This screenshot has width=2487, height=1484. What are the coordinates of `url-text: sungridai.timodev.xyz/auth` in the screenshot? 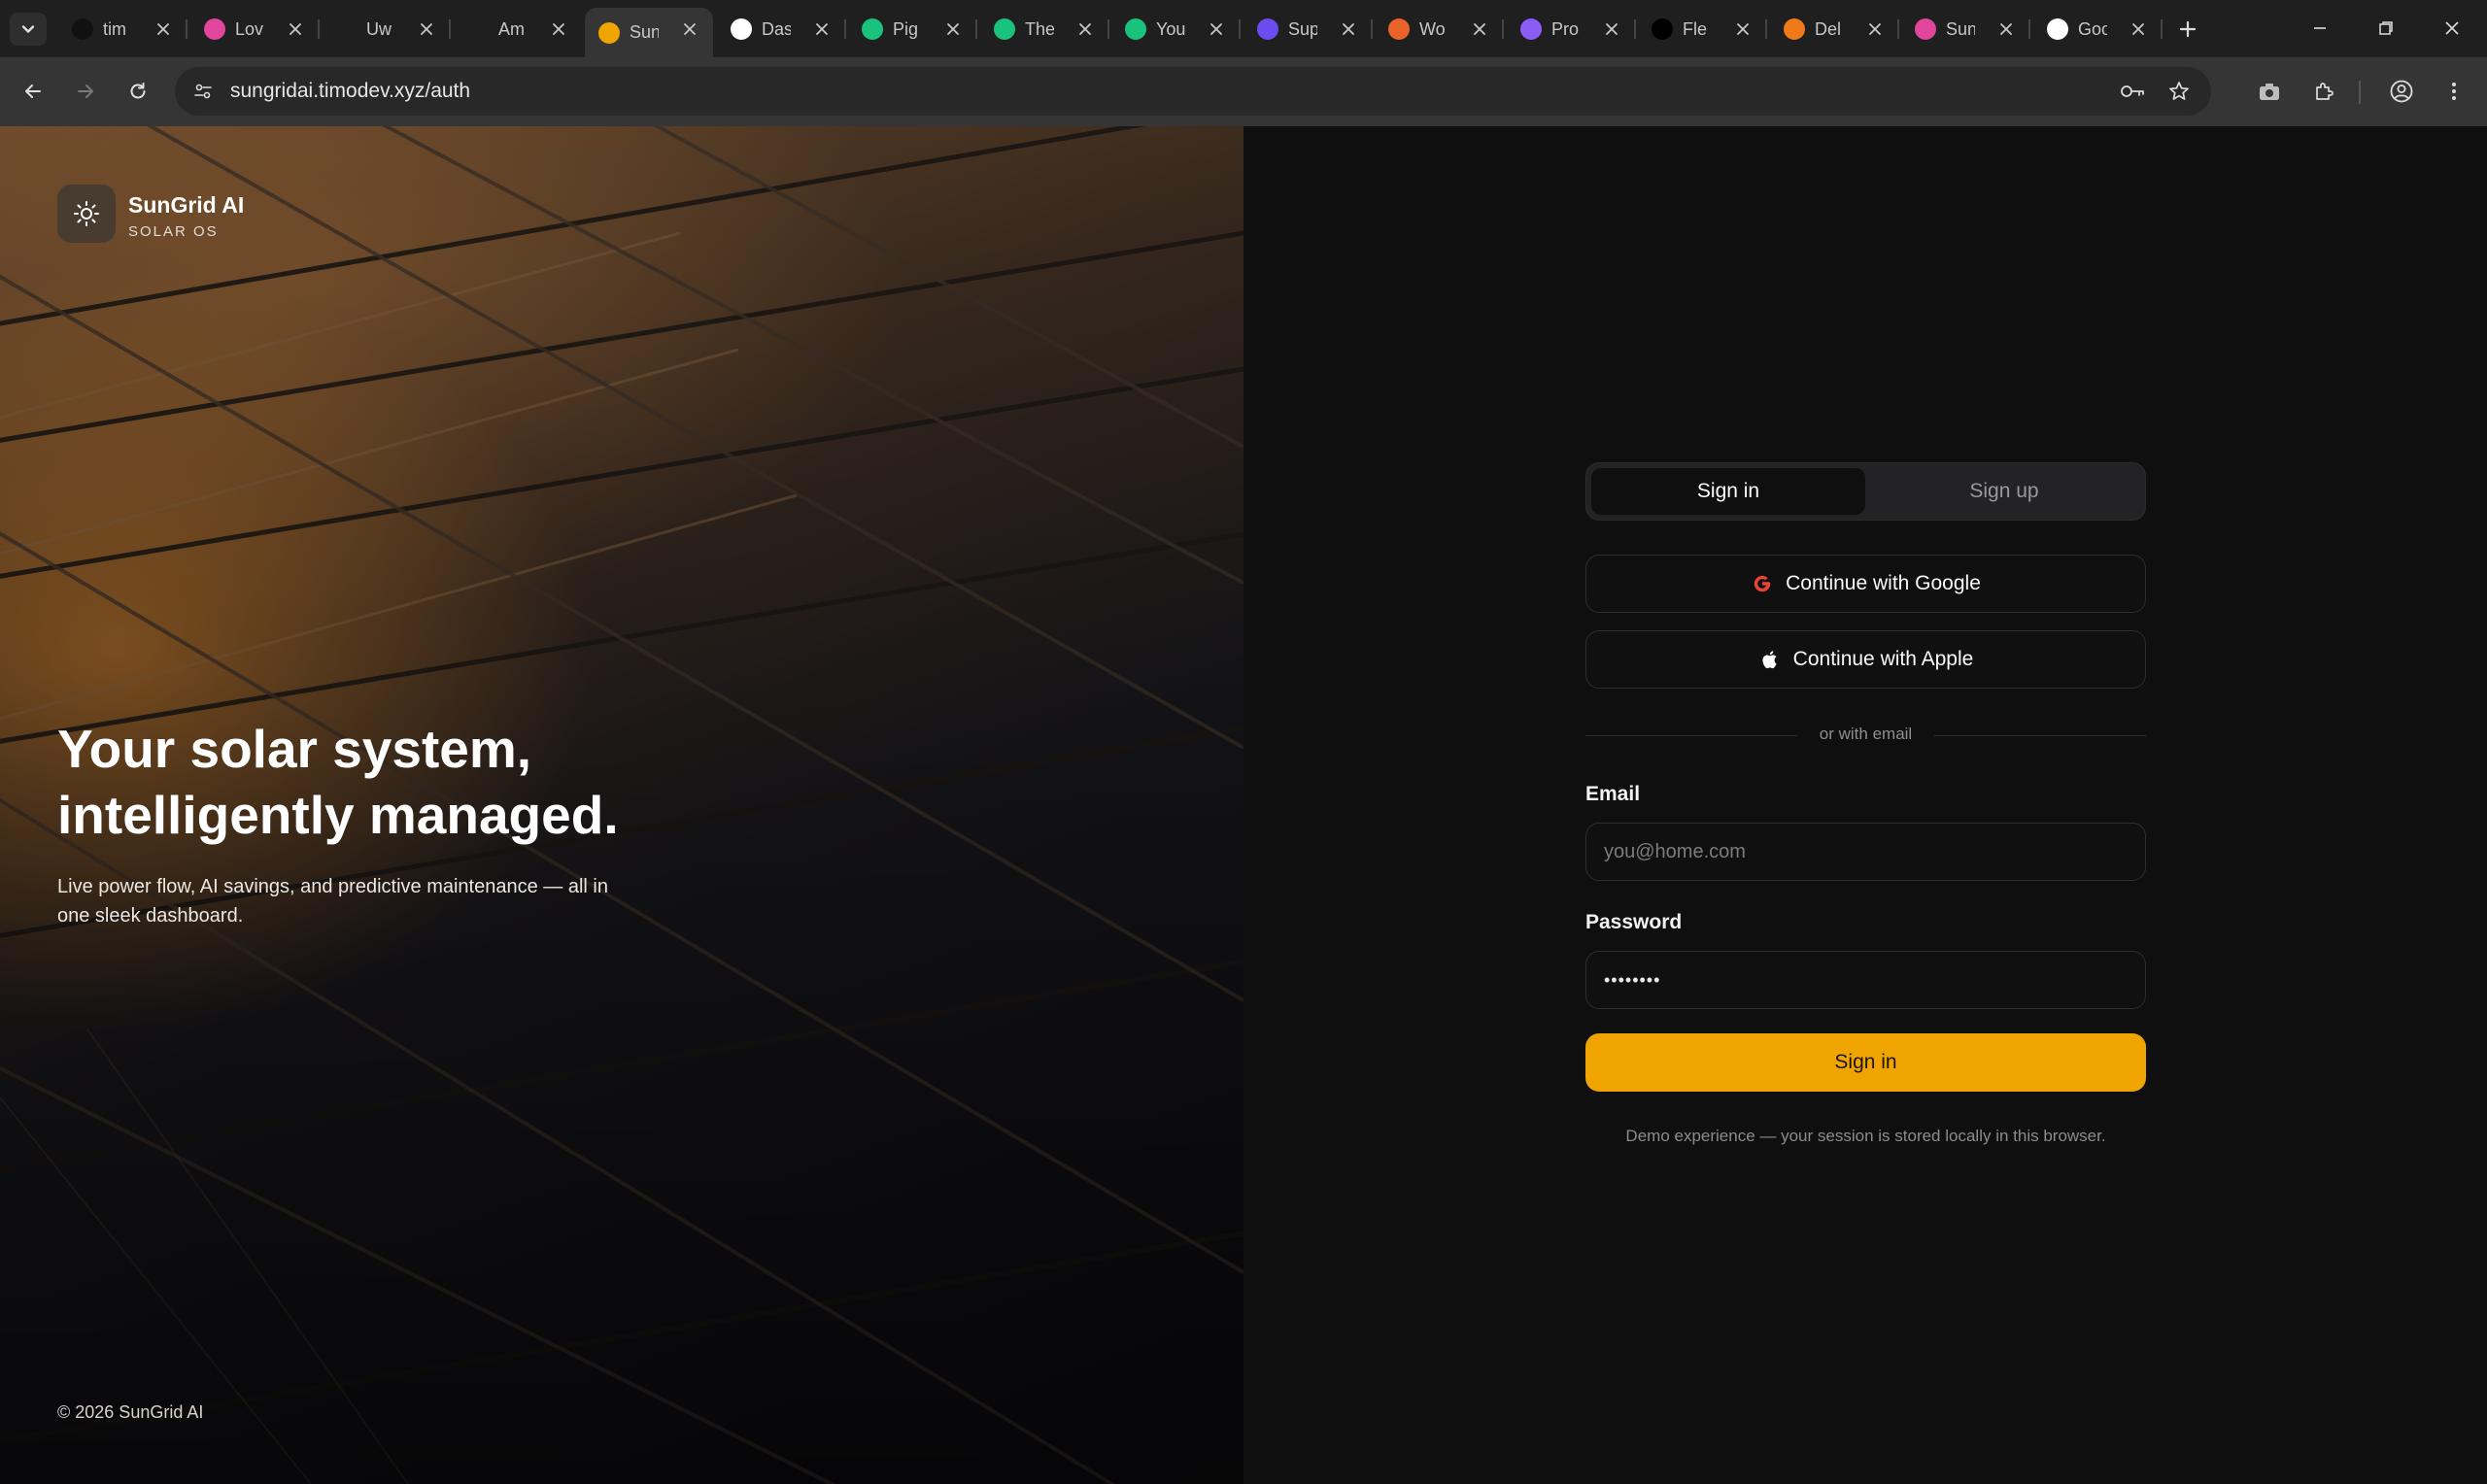 It's located at (350, 92).